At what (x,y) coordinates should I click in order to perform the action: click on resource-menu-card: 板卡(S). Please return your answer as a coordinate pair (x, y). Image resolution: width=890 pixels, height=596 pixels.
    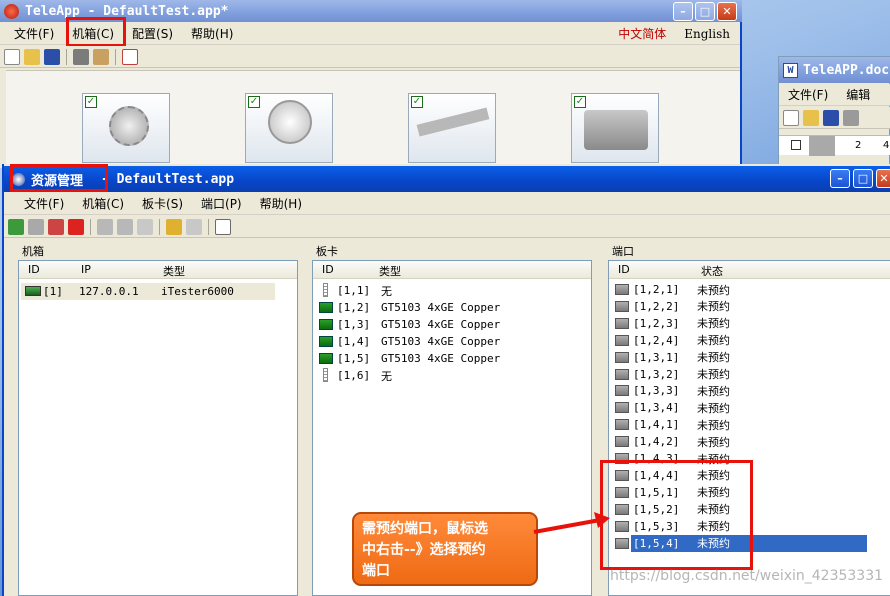
    Looking at the image, I should click on (162, 203).